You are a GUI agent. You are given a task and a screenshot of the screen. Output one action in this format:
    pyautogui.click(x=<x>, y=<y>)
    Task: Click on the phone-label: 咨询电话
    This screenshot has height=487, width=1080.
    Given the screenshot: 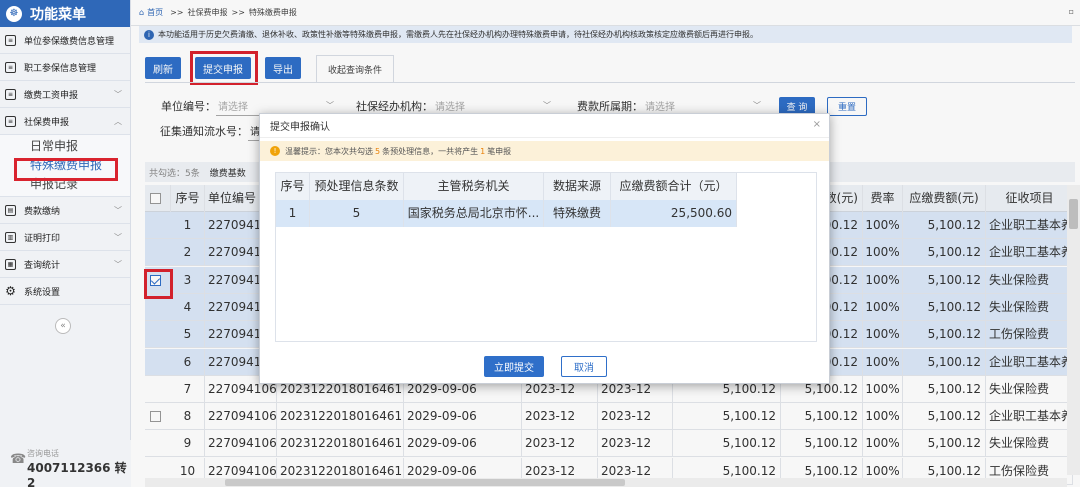 What is the action you would take?
    pyautogui.click(x=43, y=453)
    